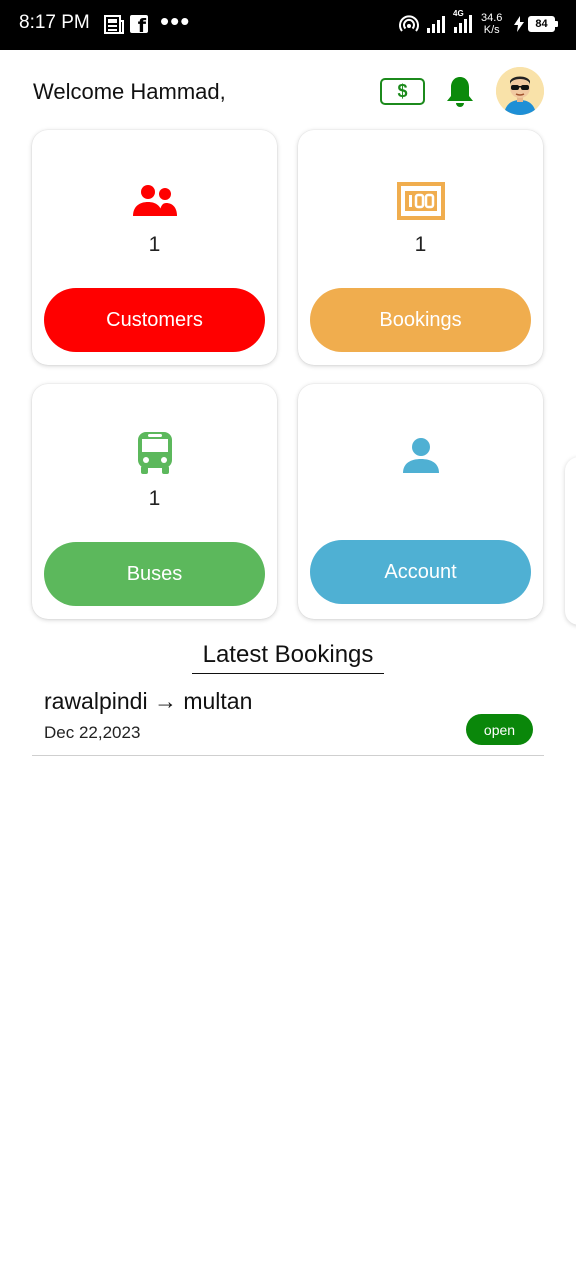 The image size is (576, 1280). What do you see at coordinates (92, 732) in the screenshot?
I see `booking-date: Dec 22,2023` at bounding box center [92, 732].